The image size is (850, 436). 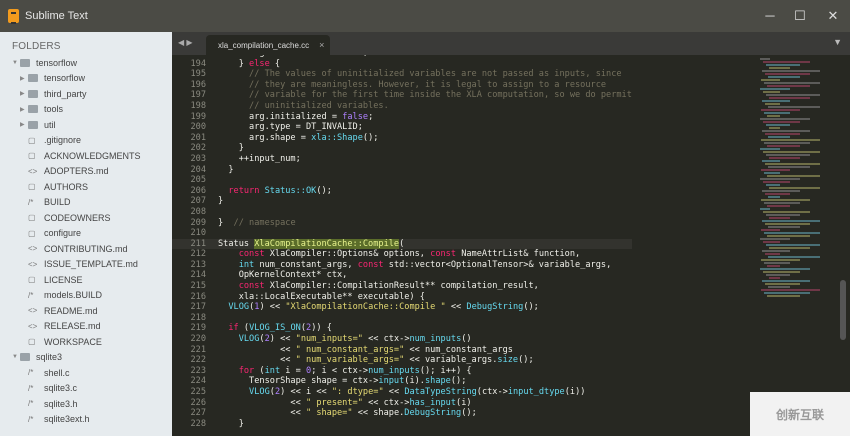 What do you see at coordinates (37, 357) in the screenshot?
I see `sidebar-folder: ▼ sqlite3` at bounding box center [37, 357].